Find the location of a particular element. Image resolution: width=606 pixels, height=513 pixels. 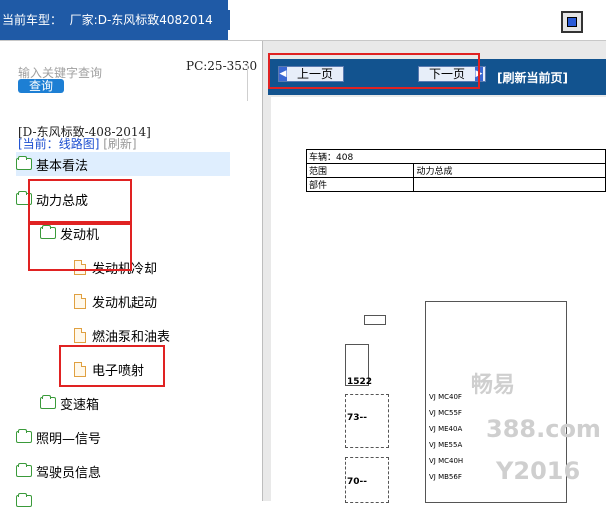

tree-item-driver-info: 驾驶员信息 is located at coordinates (58, 471).